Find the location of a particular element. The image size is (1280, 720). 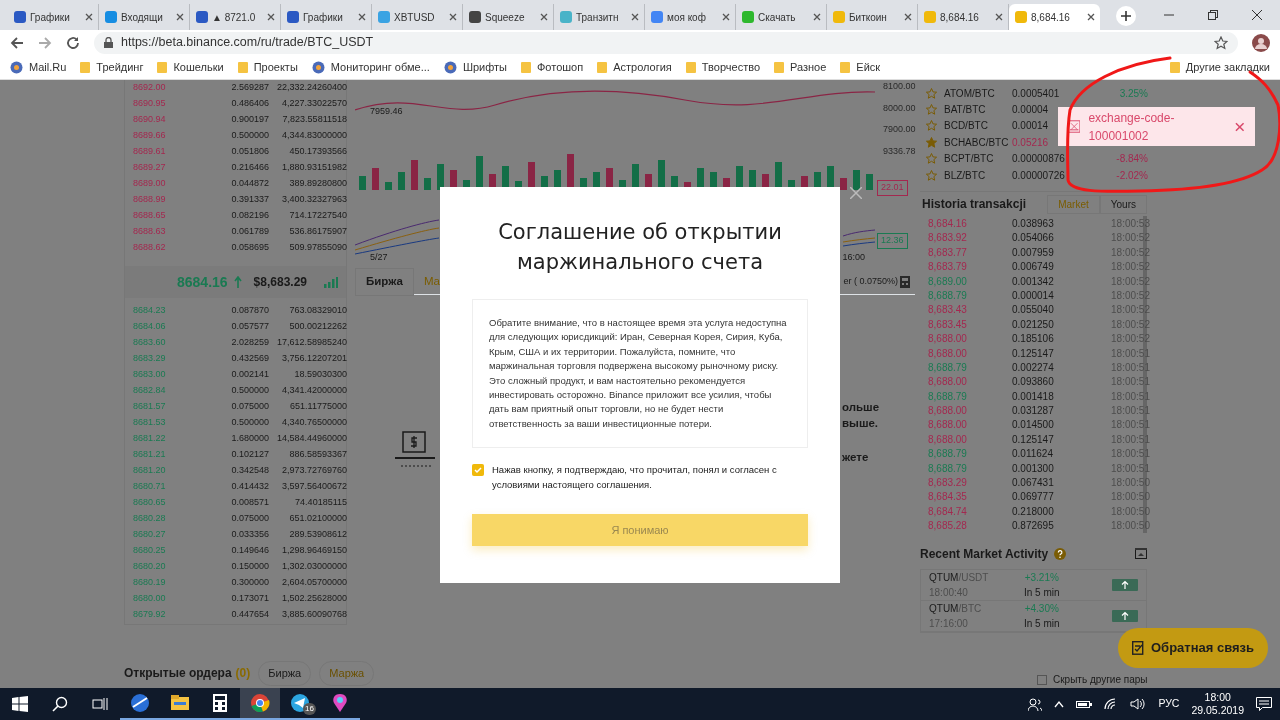

pair-name: ATOM/BTC is located at coordinates (969, 93).